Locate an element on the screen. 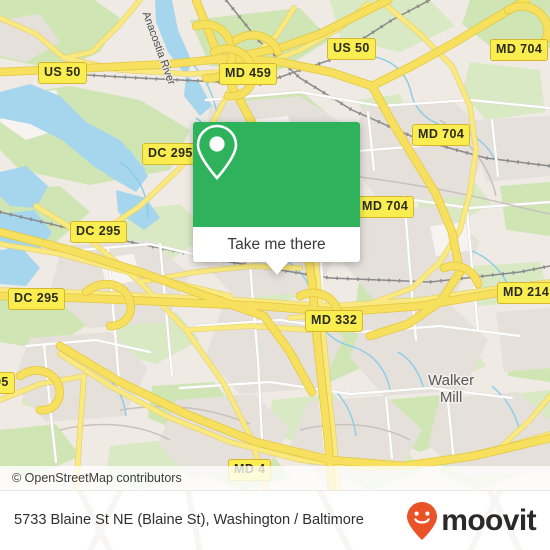 The width and height of the screenshot is (550, 550). popup-icon-area is located at coordinates (276, 174).